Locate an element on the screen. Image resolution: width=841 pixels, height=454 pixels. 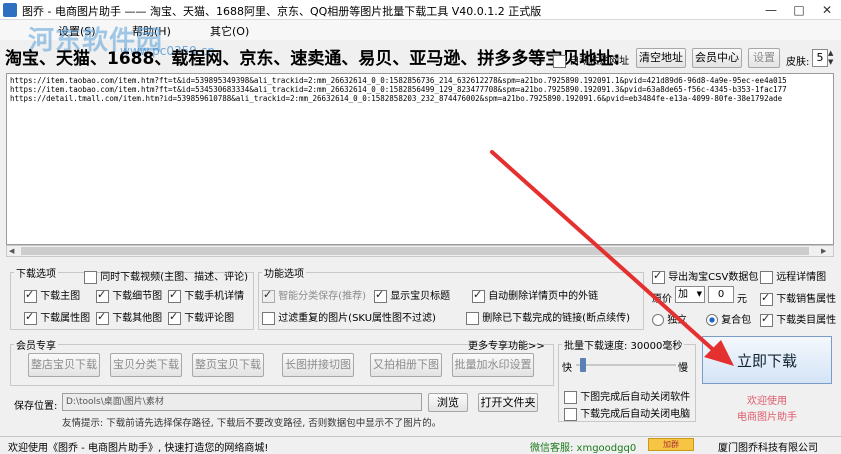
watermark-settings-button: 批量加水印设置 is located at coordinates (493, 365).